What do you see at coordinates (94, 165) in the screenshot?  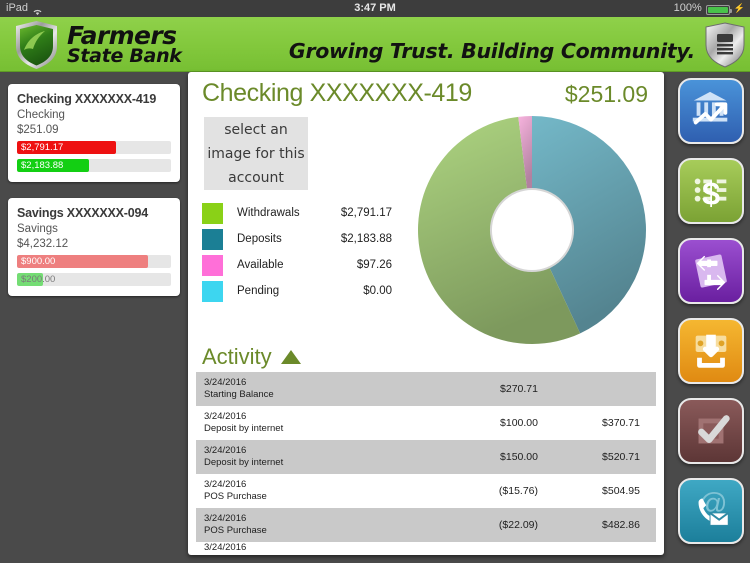 I see `deposits-bar: $2,183.88` at bounding box center [94, 165].